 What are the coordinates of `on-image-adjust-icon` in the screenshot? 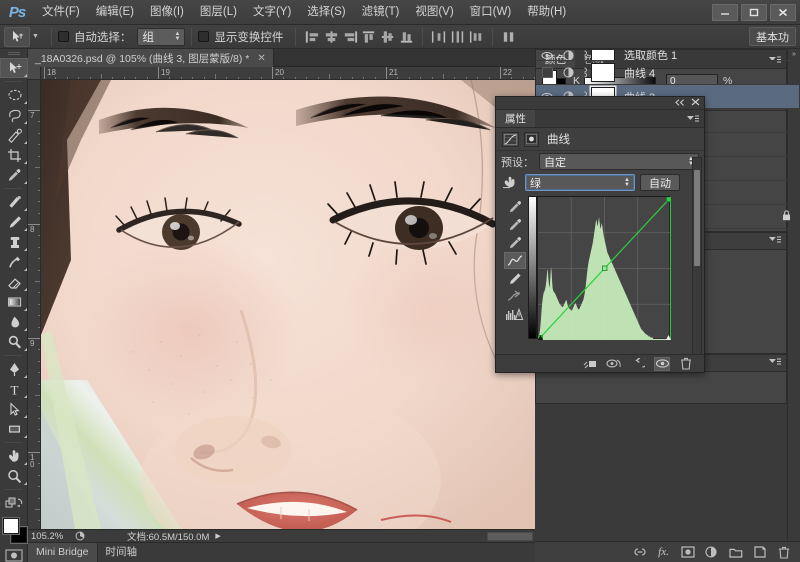 It's located at (510, 182).